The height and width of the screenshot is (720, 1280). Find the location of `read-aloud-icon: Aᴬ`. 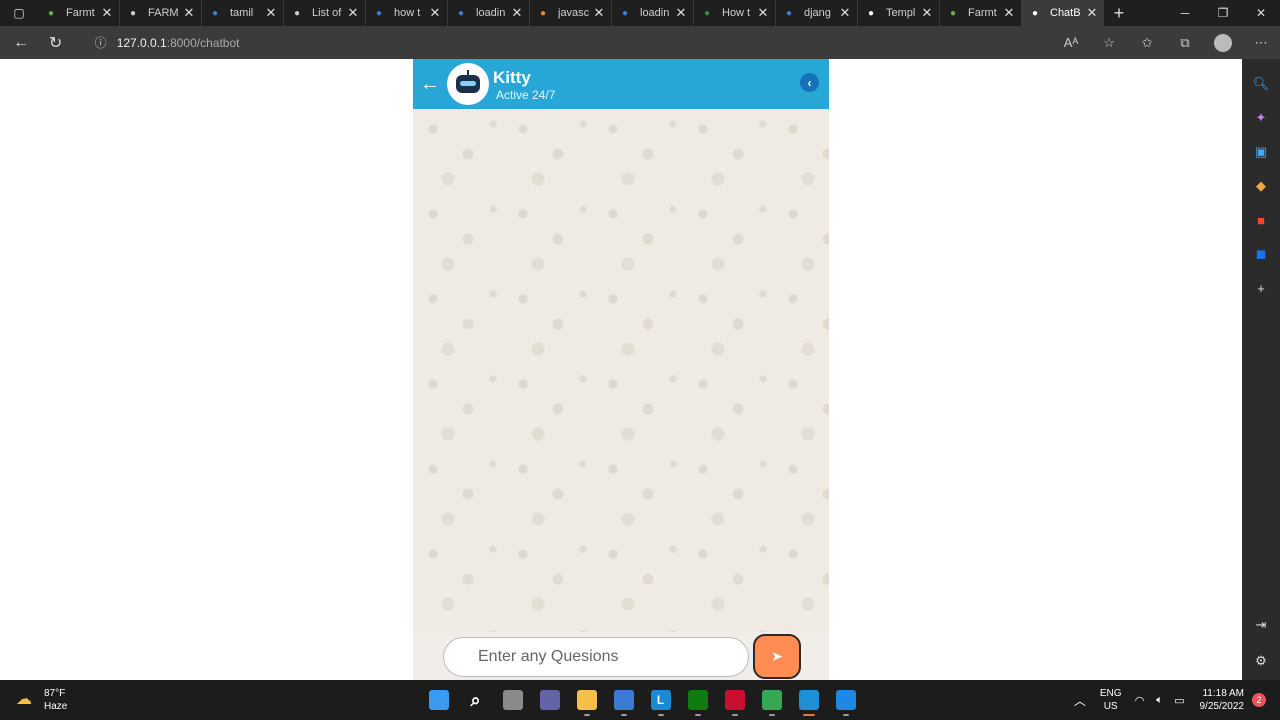

read-aloud-icon: Aᴬ is located at coordinates (1071, 42).